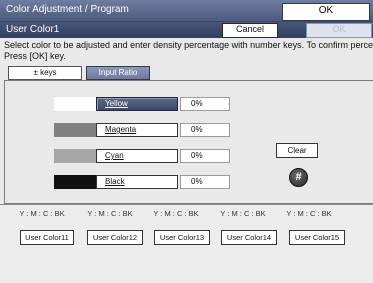 This screenshot has height=283, width=373. I want to click on user-color14-ratio: Y : M : C : BK, so click(243, 213).